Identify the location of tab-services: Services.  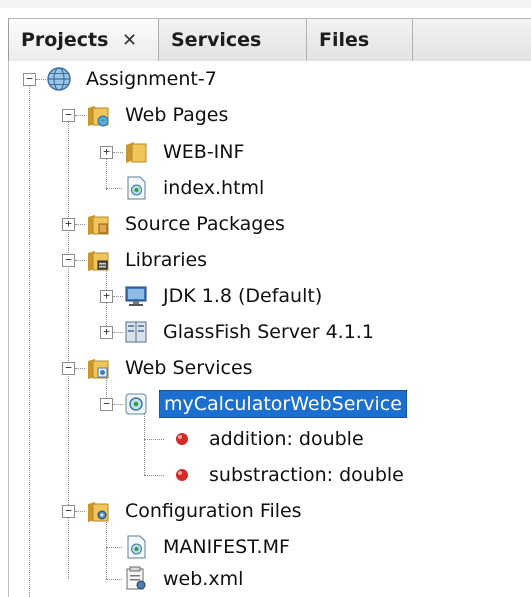
(233, 40).